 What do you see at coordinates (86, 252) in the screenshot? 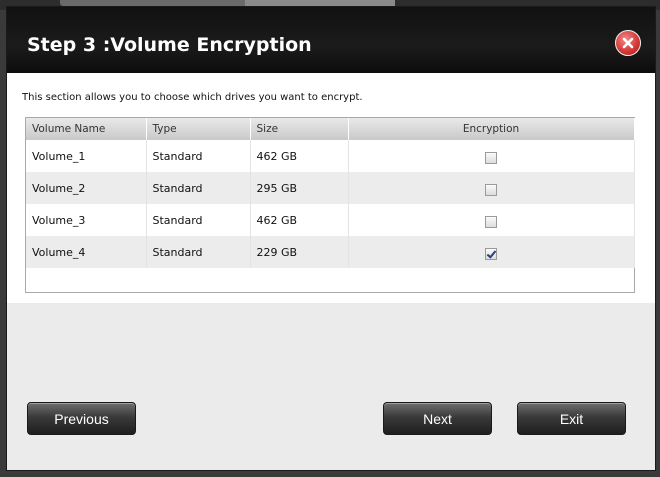
I see `volume-name-cell: Volume_4` at bounding box center [86, 252].